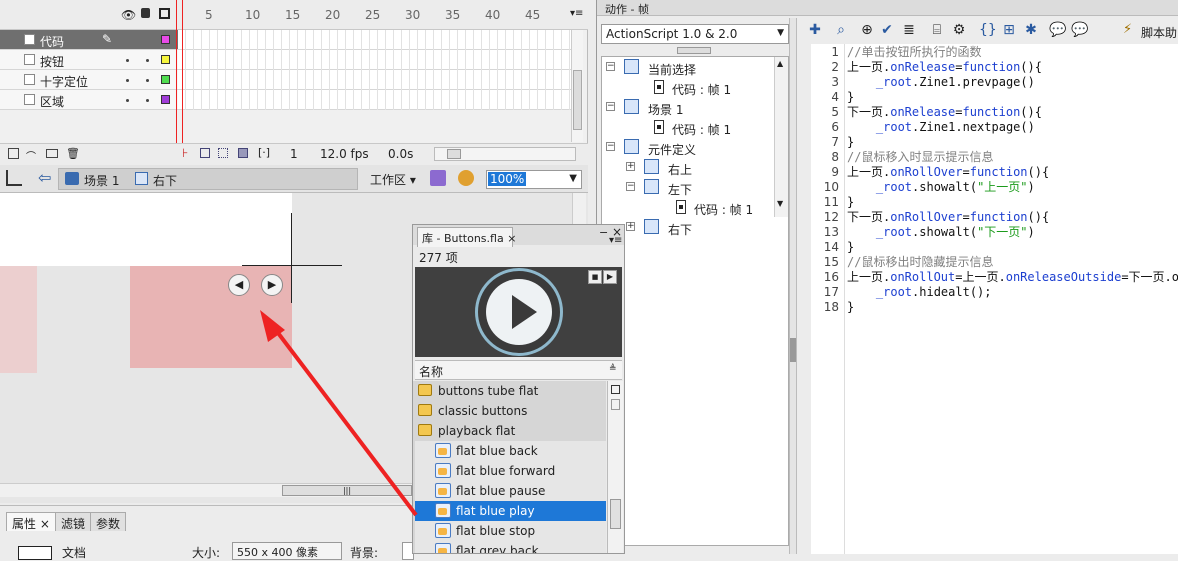  Describe the element at coordinates (73, 153) in the screenshot. I see `delete-layer-icon: 🗑` at that location.